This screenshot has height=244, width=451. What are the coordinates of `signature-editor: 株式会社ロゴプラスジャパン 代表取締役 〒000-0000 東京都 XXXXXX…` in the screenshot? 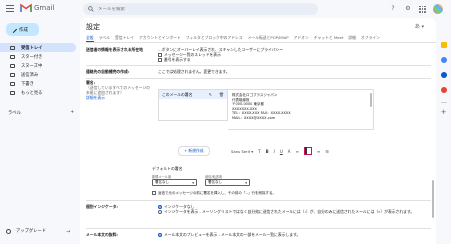 It's located at (301, 122).